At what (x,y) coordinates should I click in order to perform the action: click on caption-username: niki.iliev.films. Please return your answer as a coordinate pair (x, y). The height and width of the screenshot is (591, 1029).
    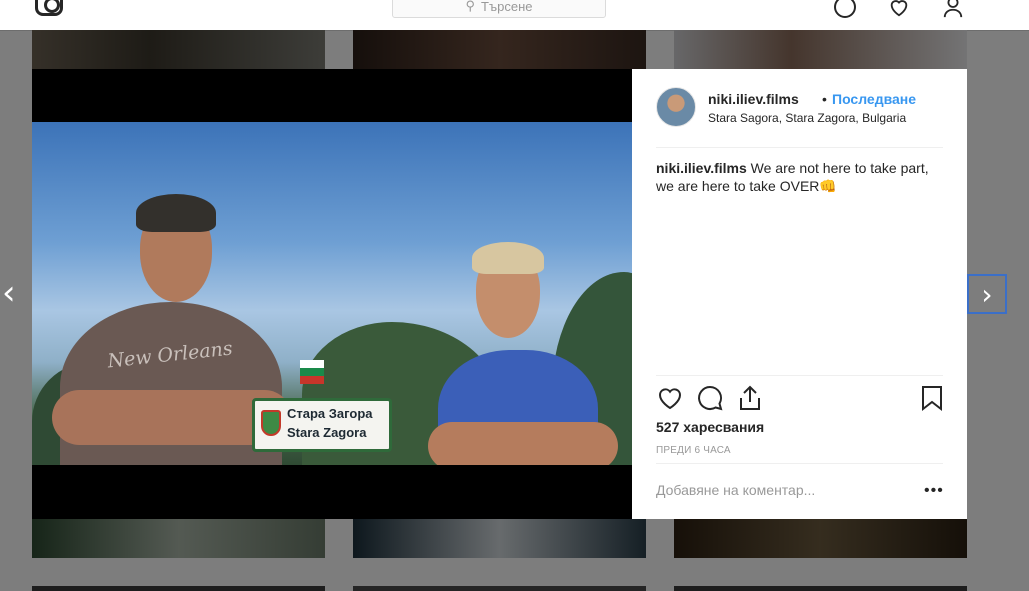
    Looking at the image, I should click on (701, 168).